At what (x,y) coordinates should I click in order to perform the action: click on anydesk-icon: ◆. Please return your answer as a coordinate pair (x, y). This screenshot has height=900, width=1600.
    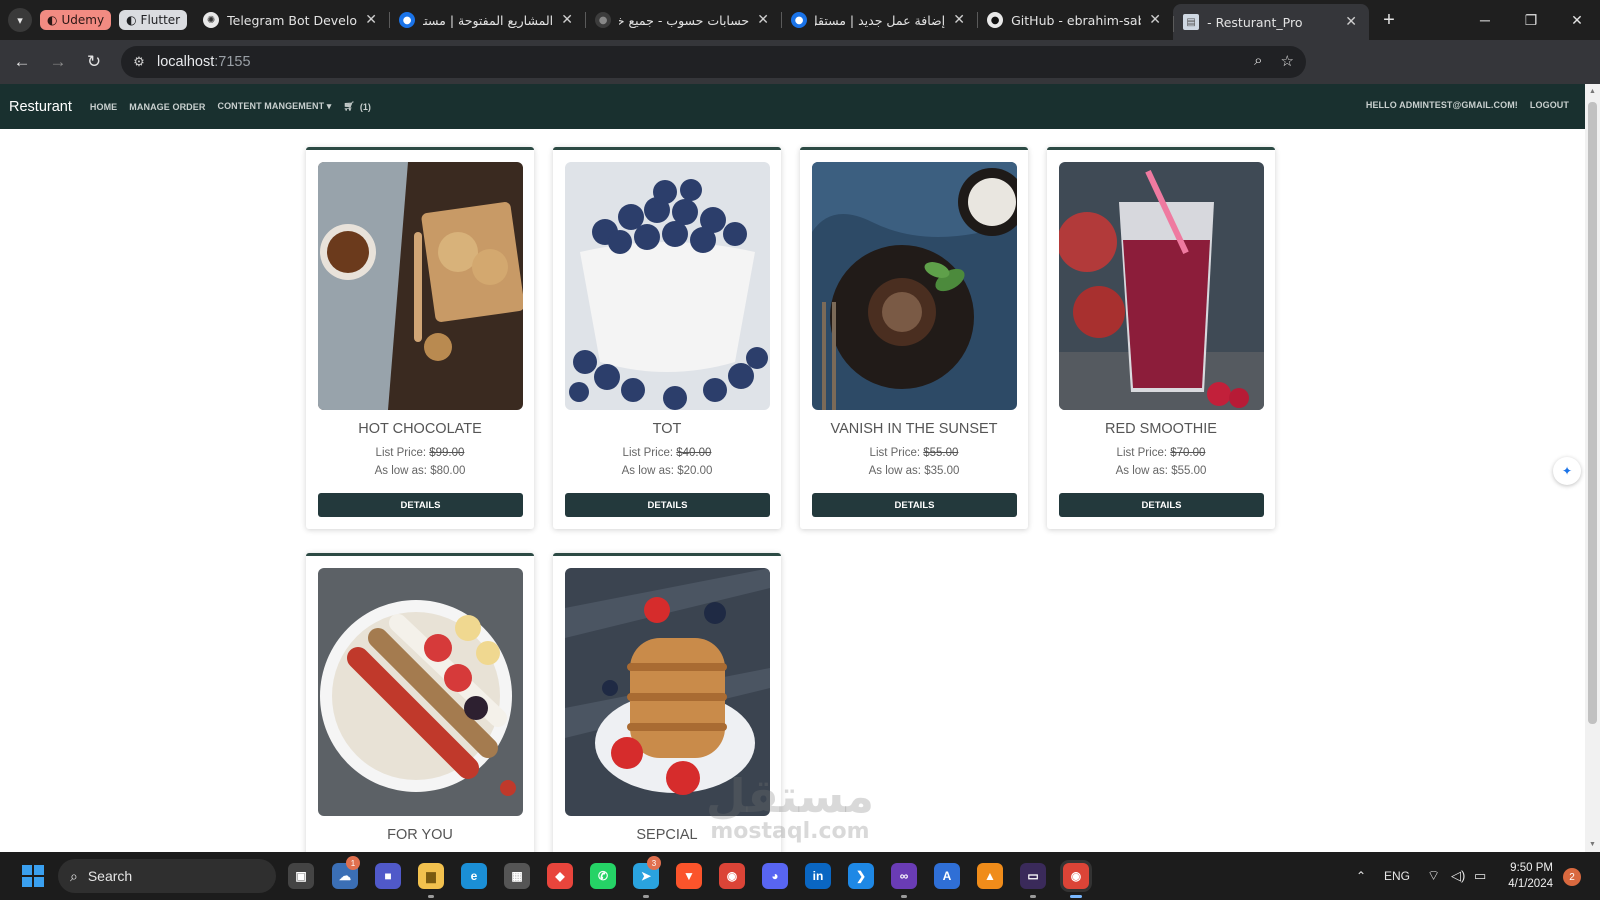
    Looking at the image, I should click on (560, 876).